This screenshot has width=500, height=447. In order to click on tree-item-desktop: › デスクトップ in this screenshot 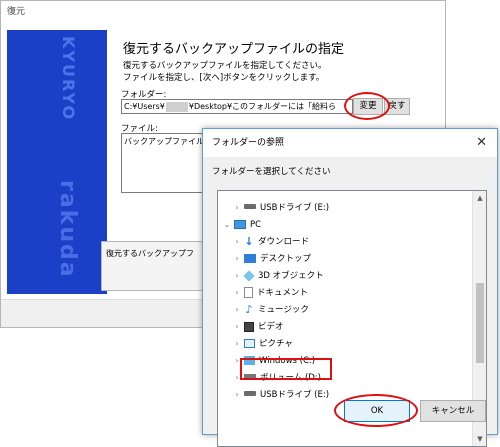, I will do `click(271, 258)`.